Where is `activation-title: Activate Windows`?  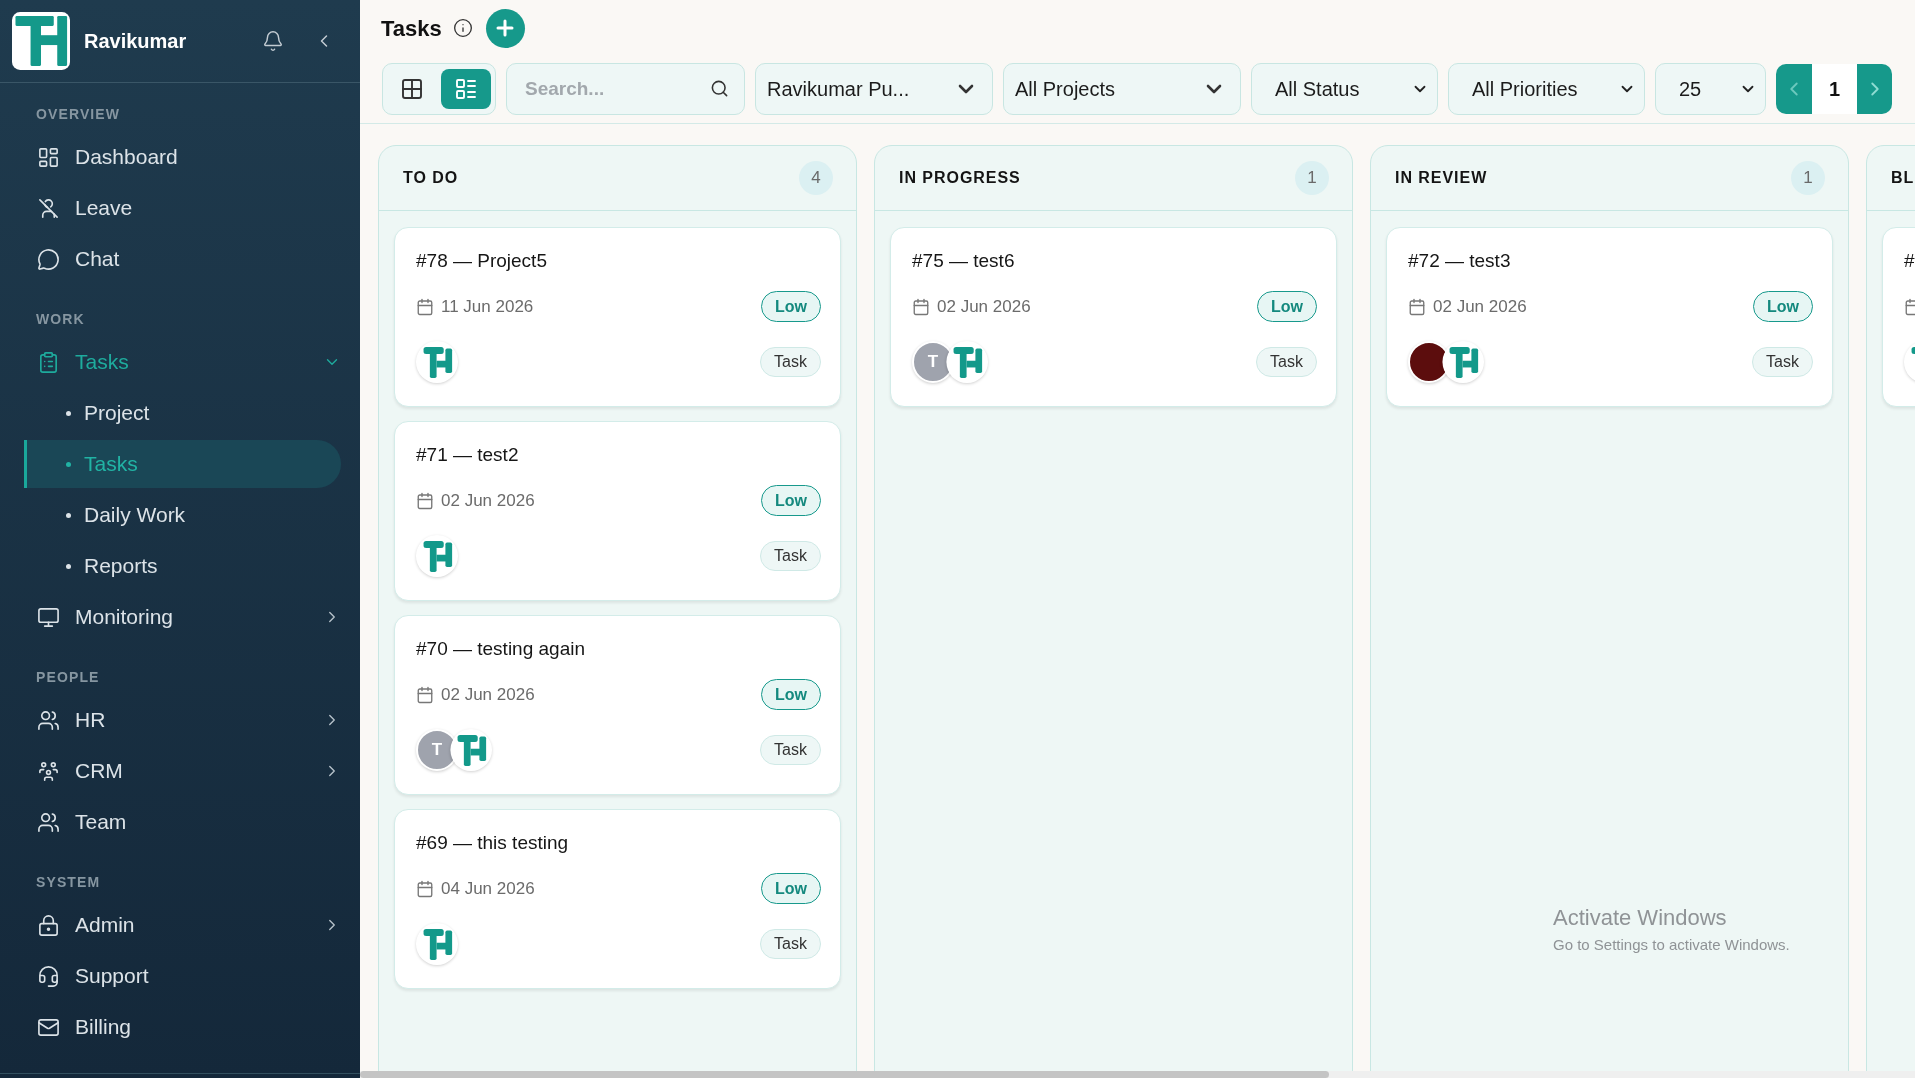
activation-title: Activate Windows is located at coordinates (1640, 918).